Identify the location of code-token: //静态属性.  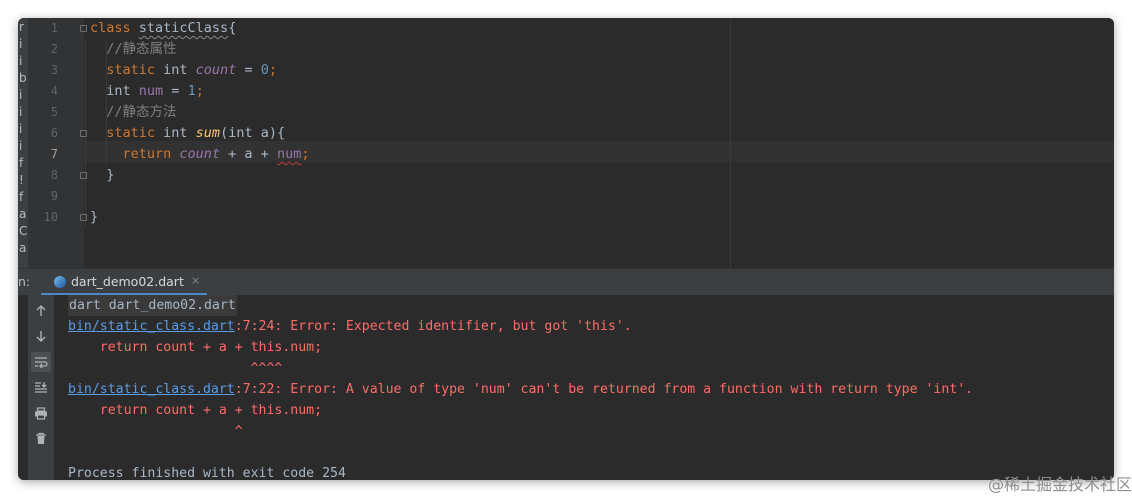
(133, 49).